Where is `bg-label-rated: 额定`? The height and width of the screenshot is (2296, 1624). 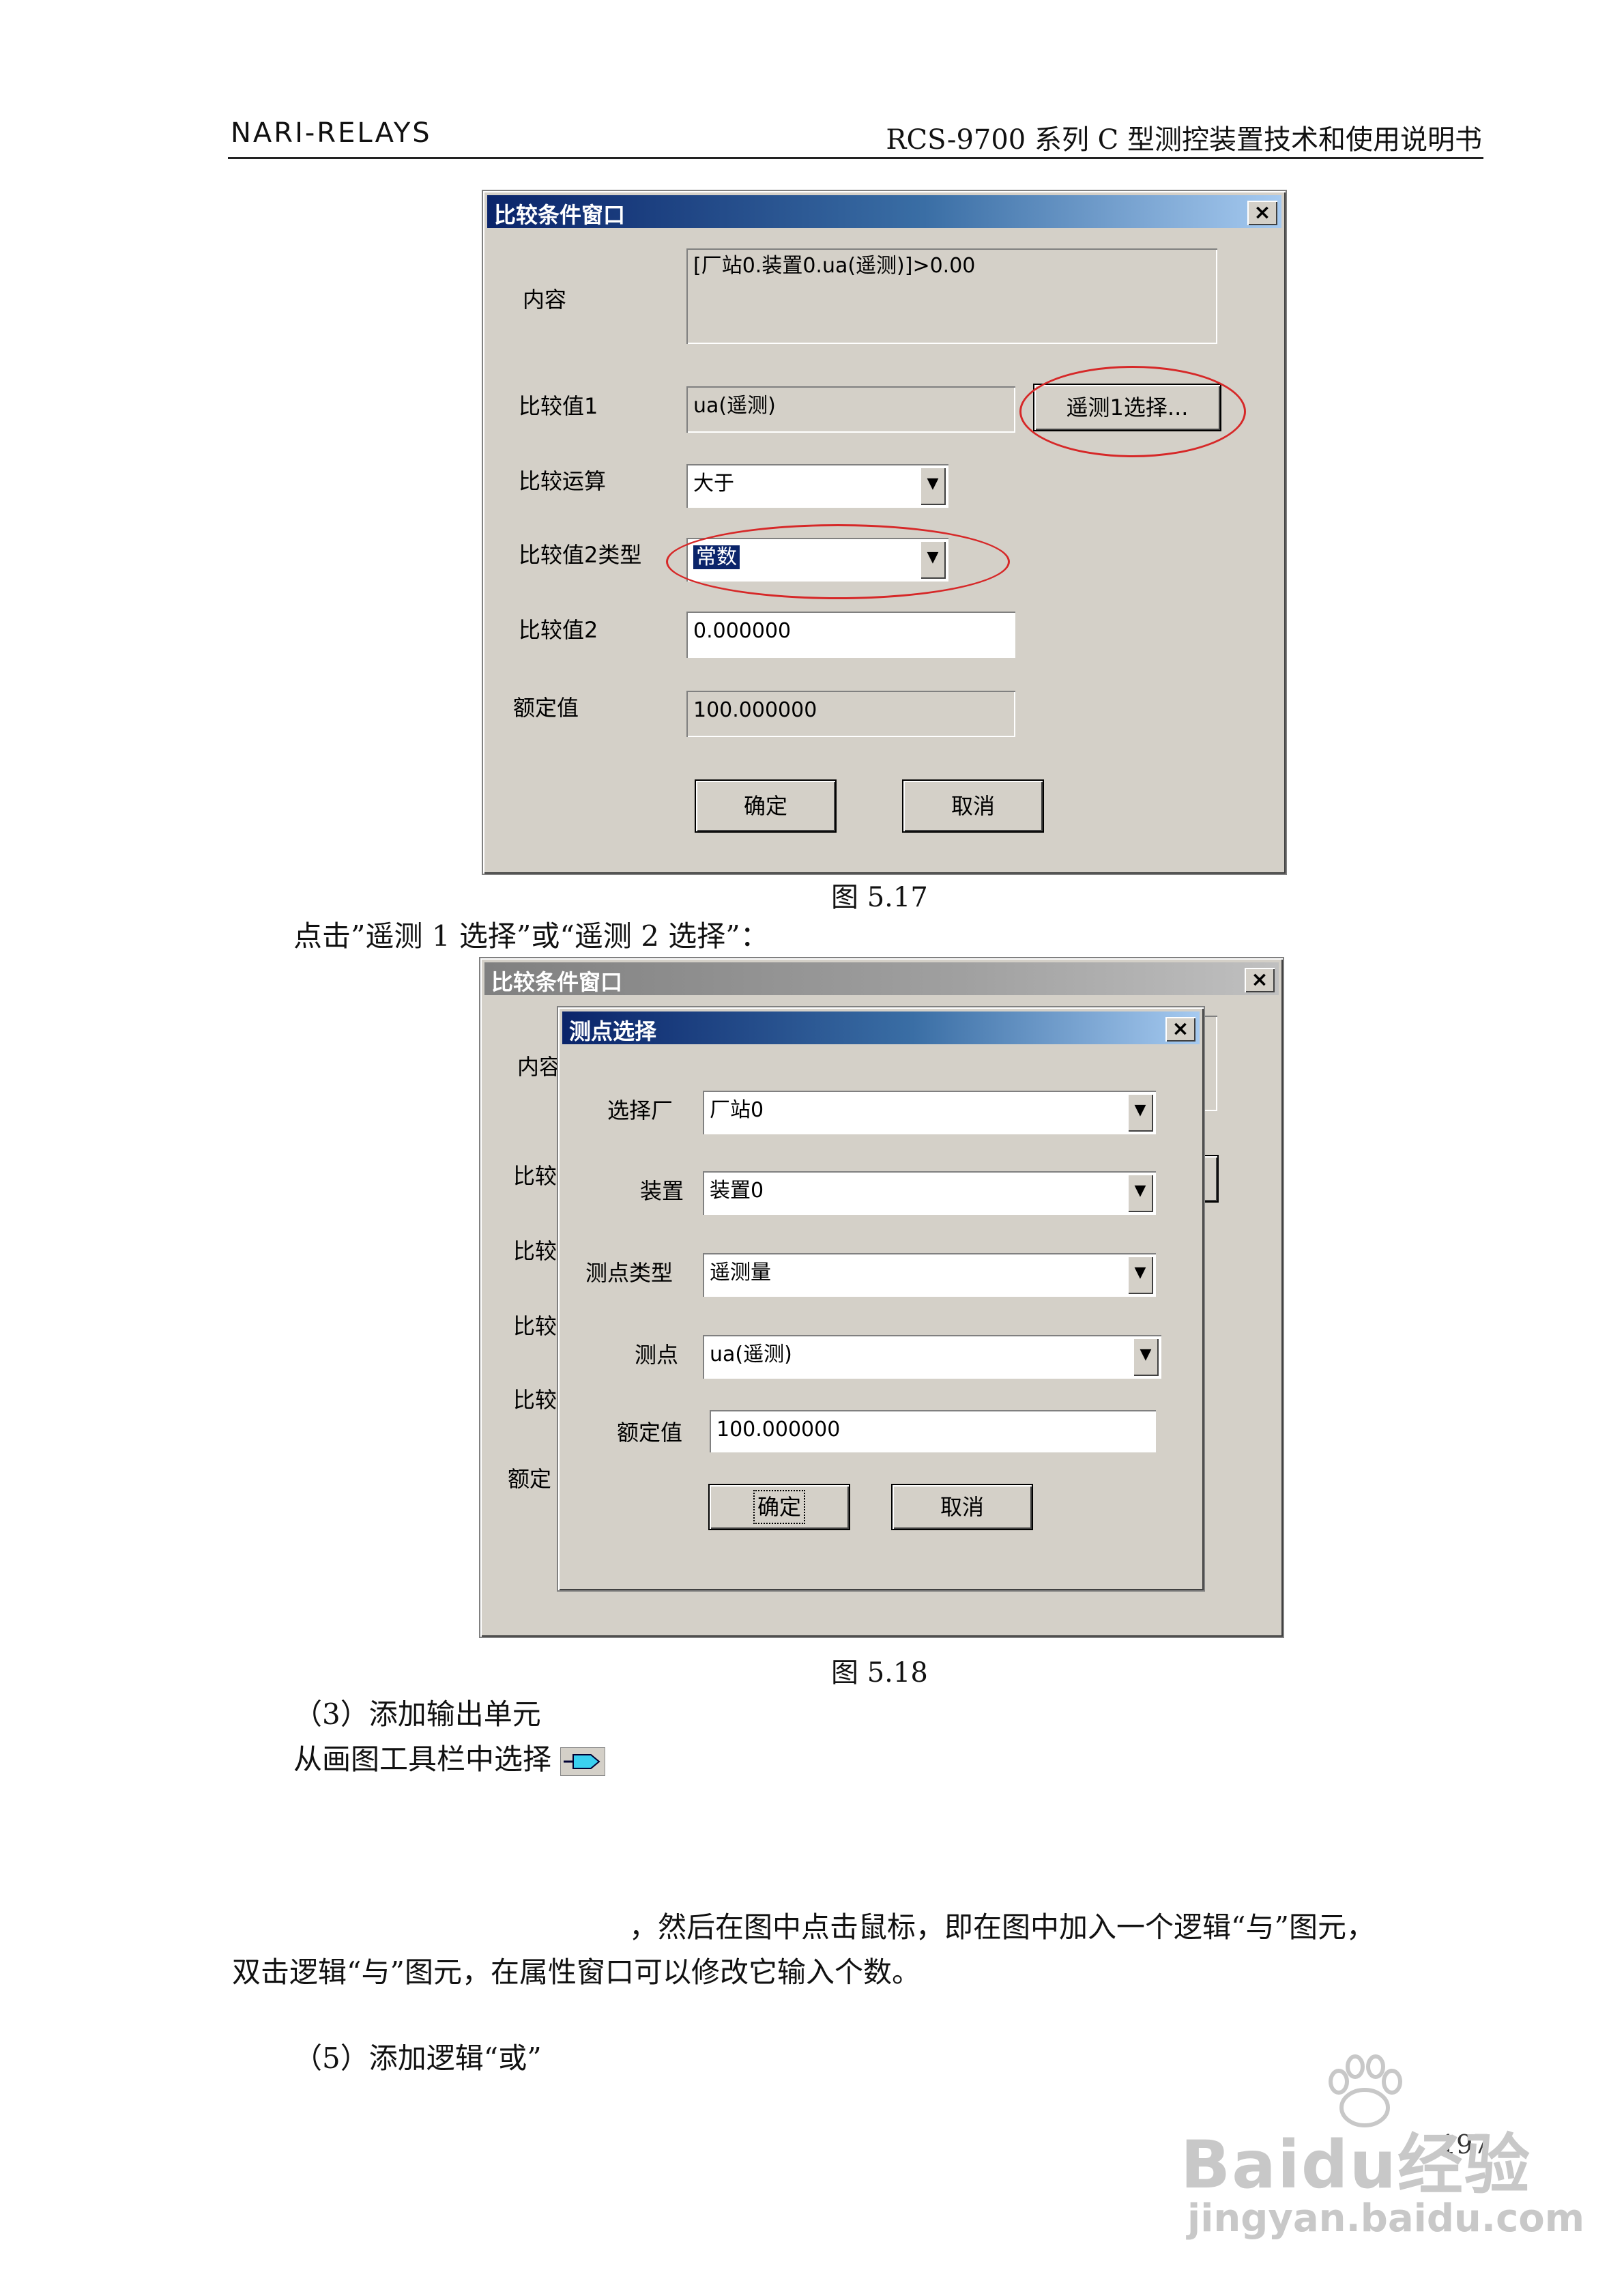 bg-label-rated: 额定 is located at coordinates (530, 1479).